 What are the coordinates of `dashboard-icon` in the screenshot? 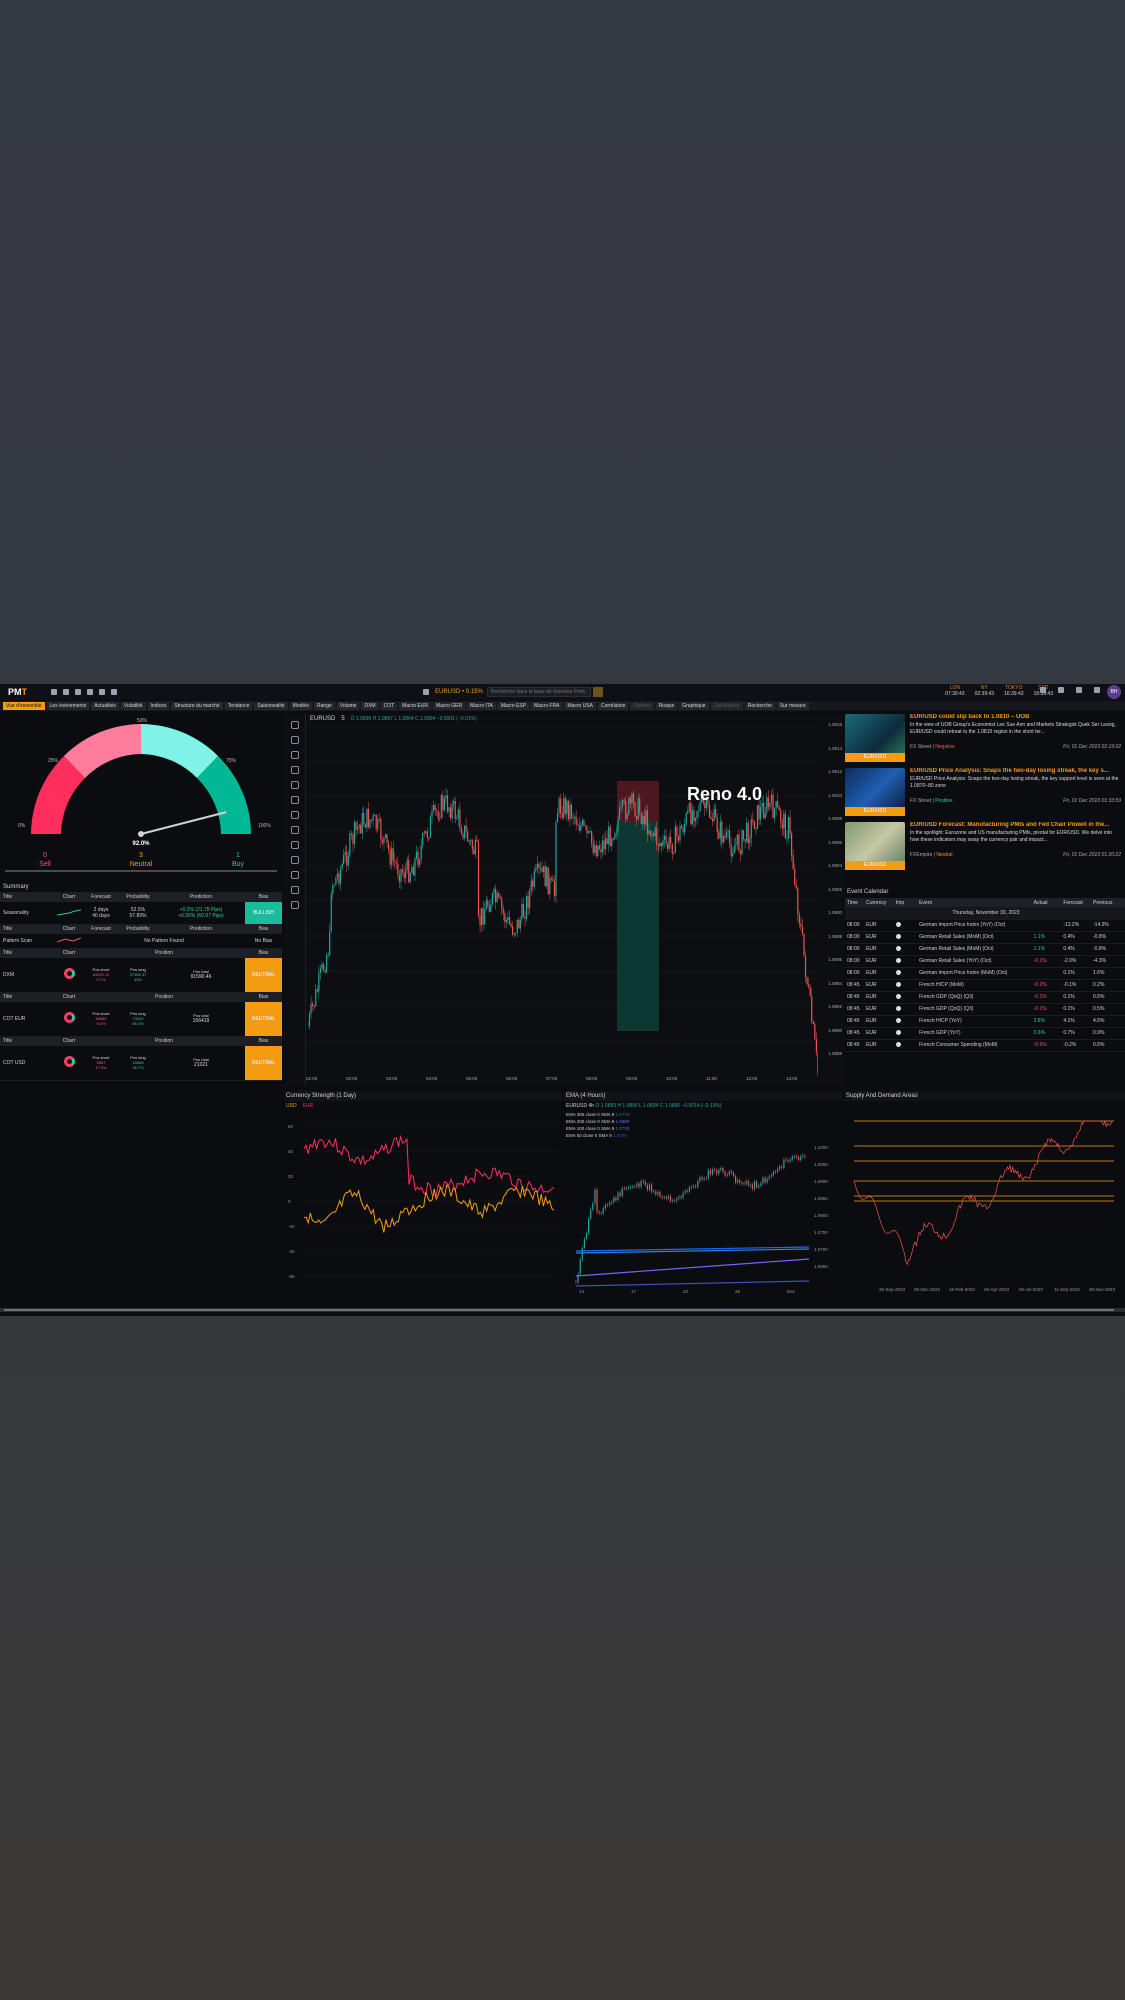 It's located at (90, 692).